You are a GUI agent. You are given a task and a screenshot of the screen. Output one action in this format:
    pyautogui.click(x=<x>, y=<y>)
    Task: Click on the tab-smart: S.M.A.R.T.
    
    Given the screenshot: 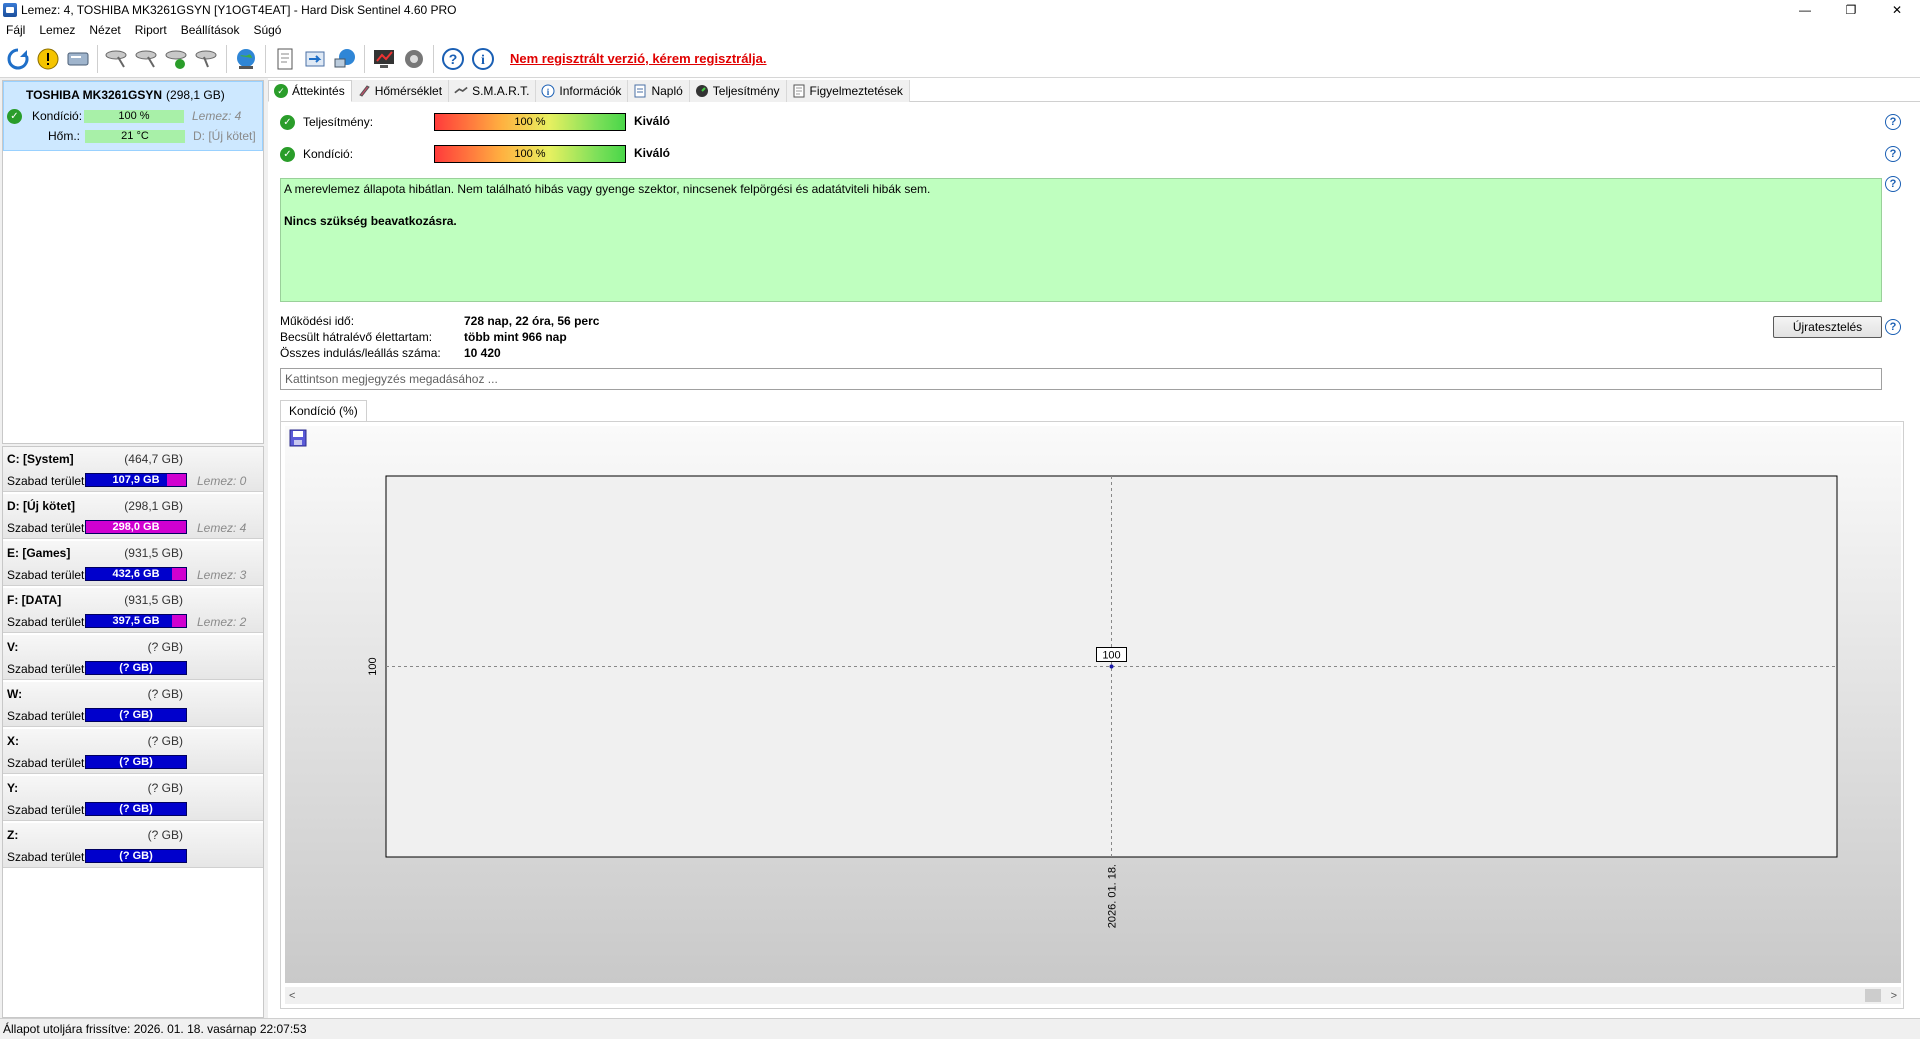 What is the action you would take?
    pyautogui.click(x=493, y=91)
    